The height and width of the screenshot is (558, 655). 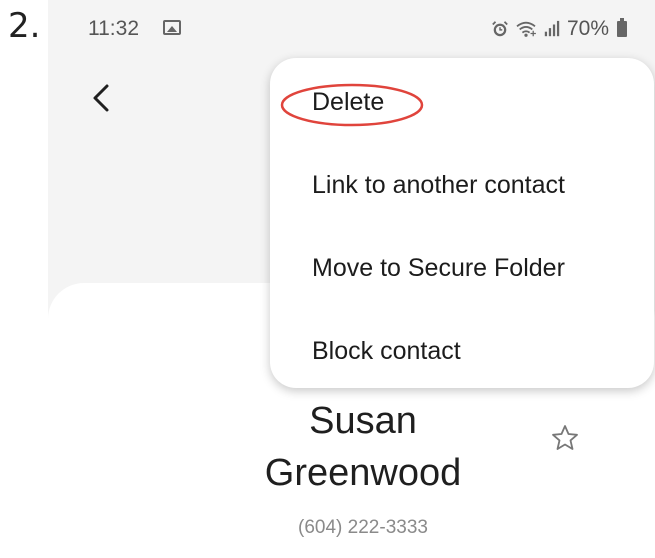 What do you see at coordinates (526, 29) in the screenshot?
I see `wifi-icon` at bounding box center [526, 29].